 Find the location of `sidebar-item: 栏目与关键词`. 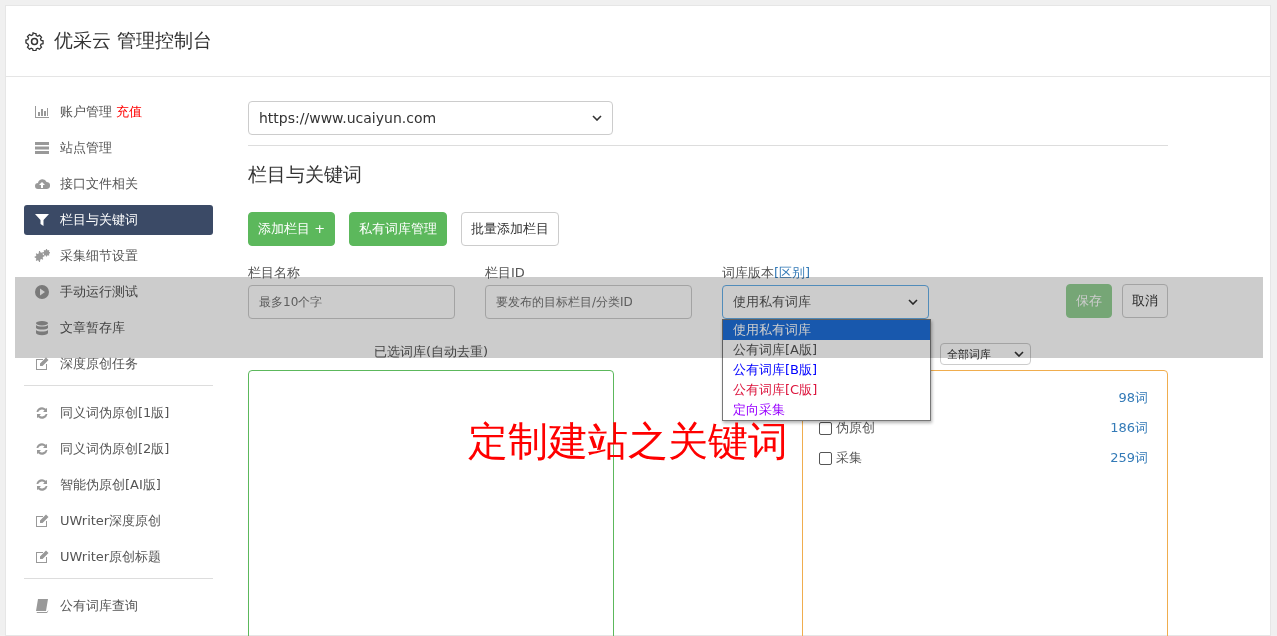

sidebar-item: 栏目与关键词 is located at coordinates (118, 220).